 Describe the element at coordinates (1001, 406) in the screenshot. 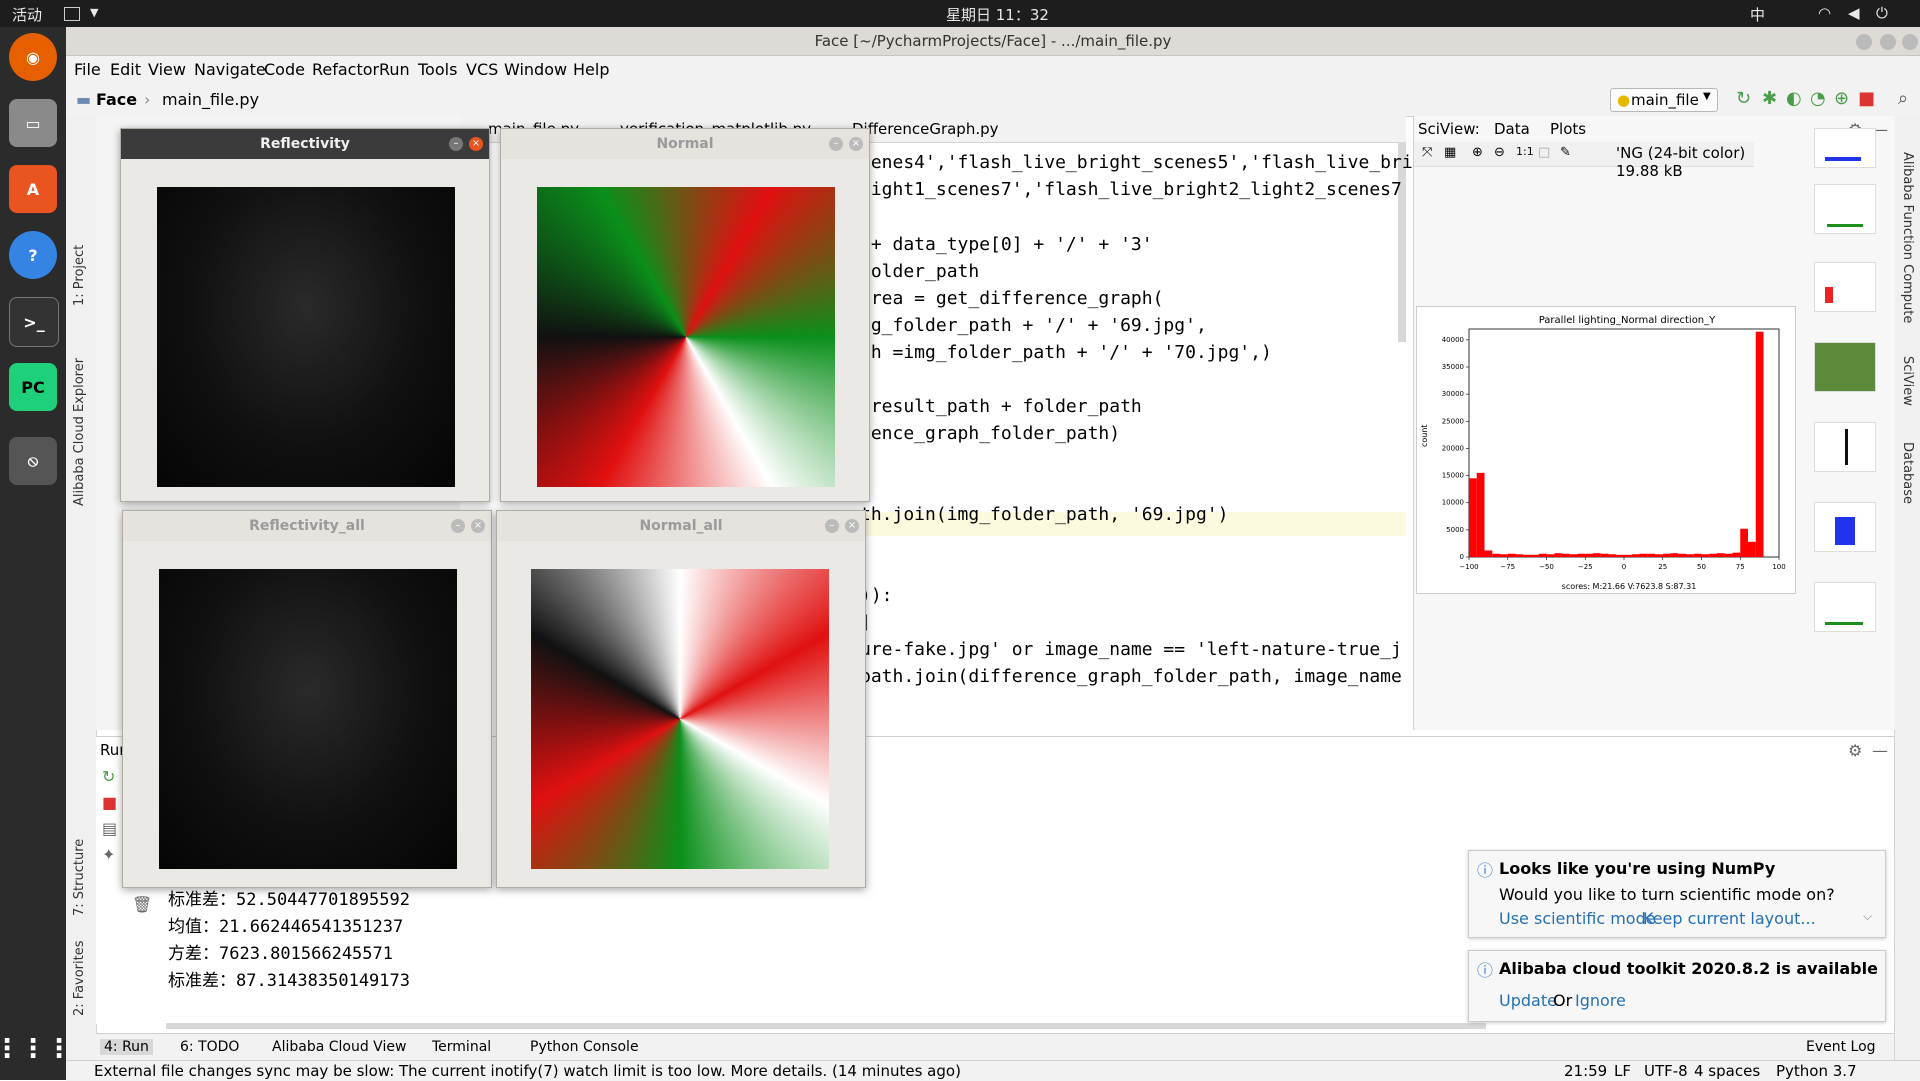

I see `code-line: result_path + folder_path` at that location.